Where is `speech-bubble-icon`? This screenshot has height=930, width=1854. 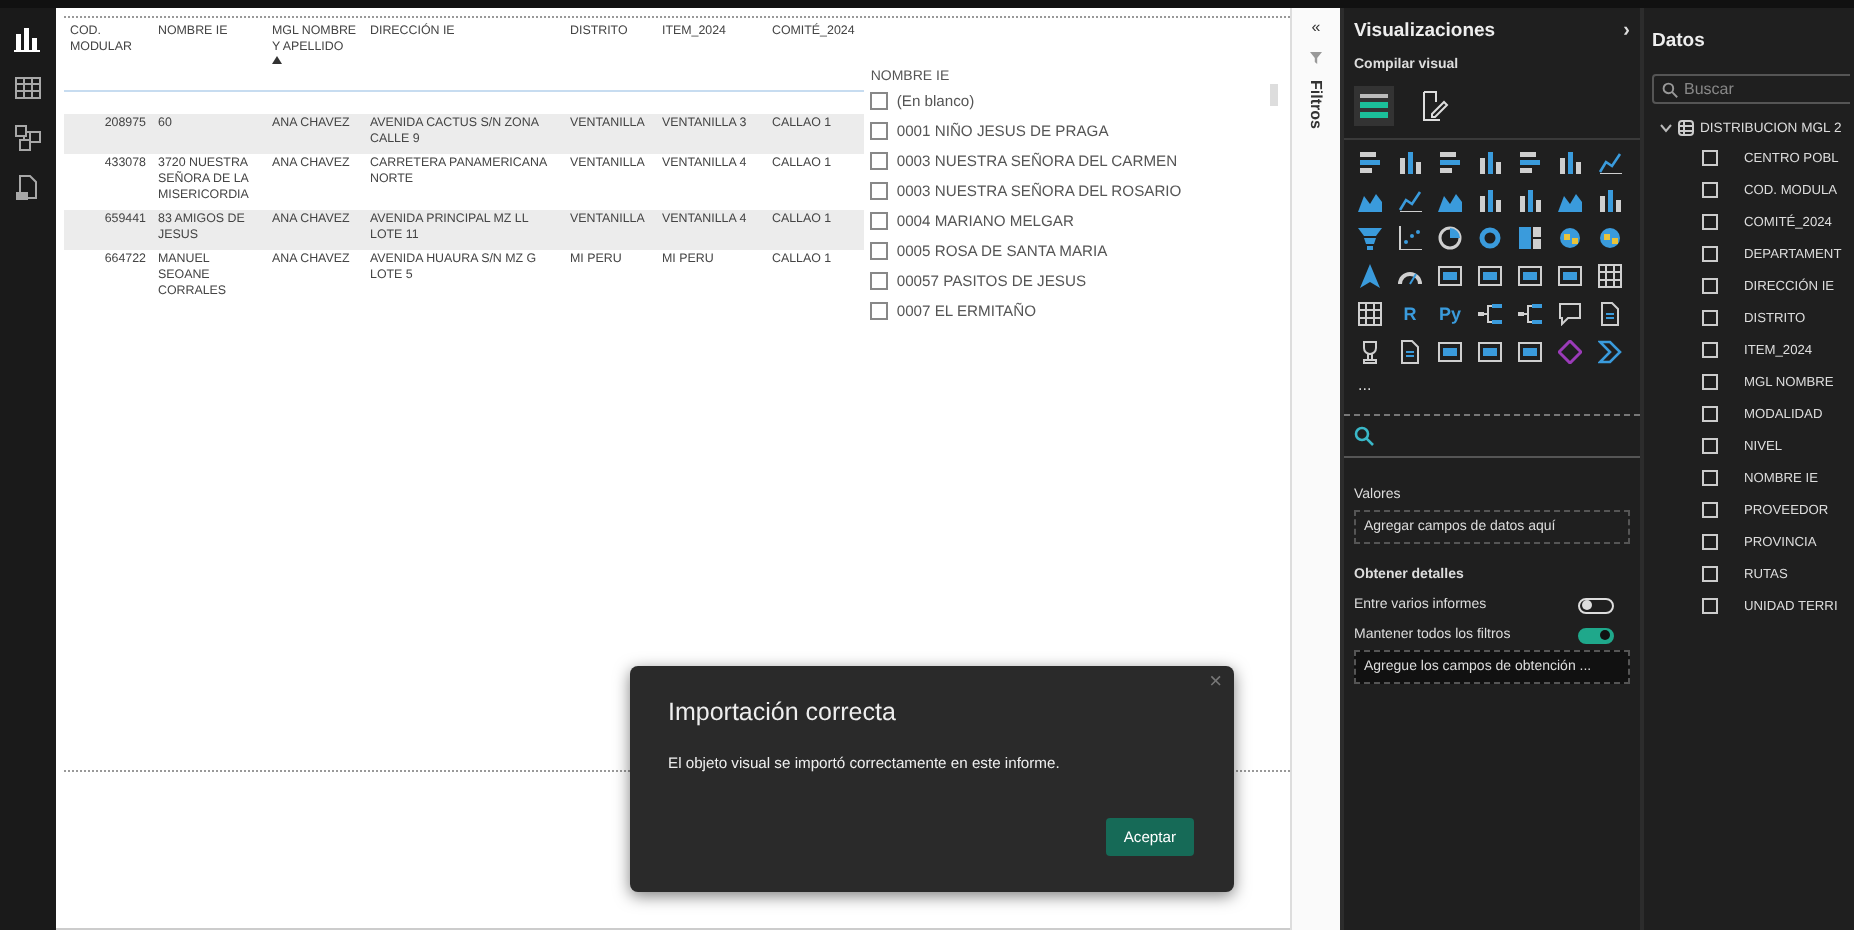 speech-bubble-icon is located at coordinates (1570, 314).